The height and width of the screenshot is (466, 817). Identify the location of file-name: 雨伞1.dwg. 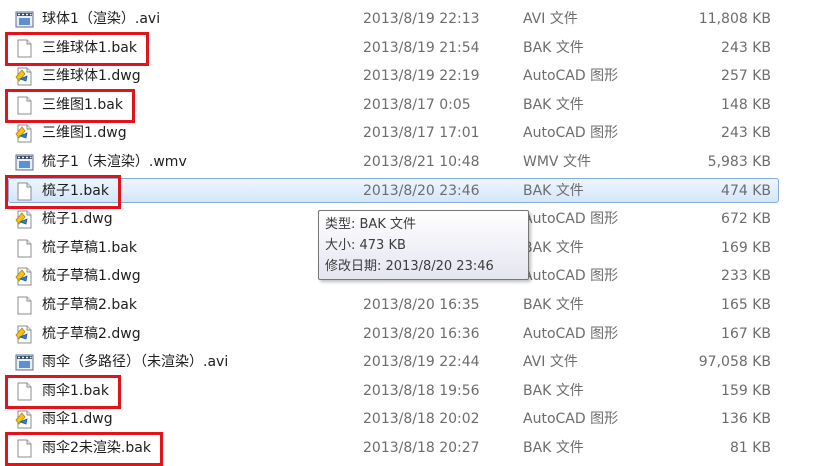
(77, 419).